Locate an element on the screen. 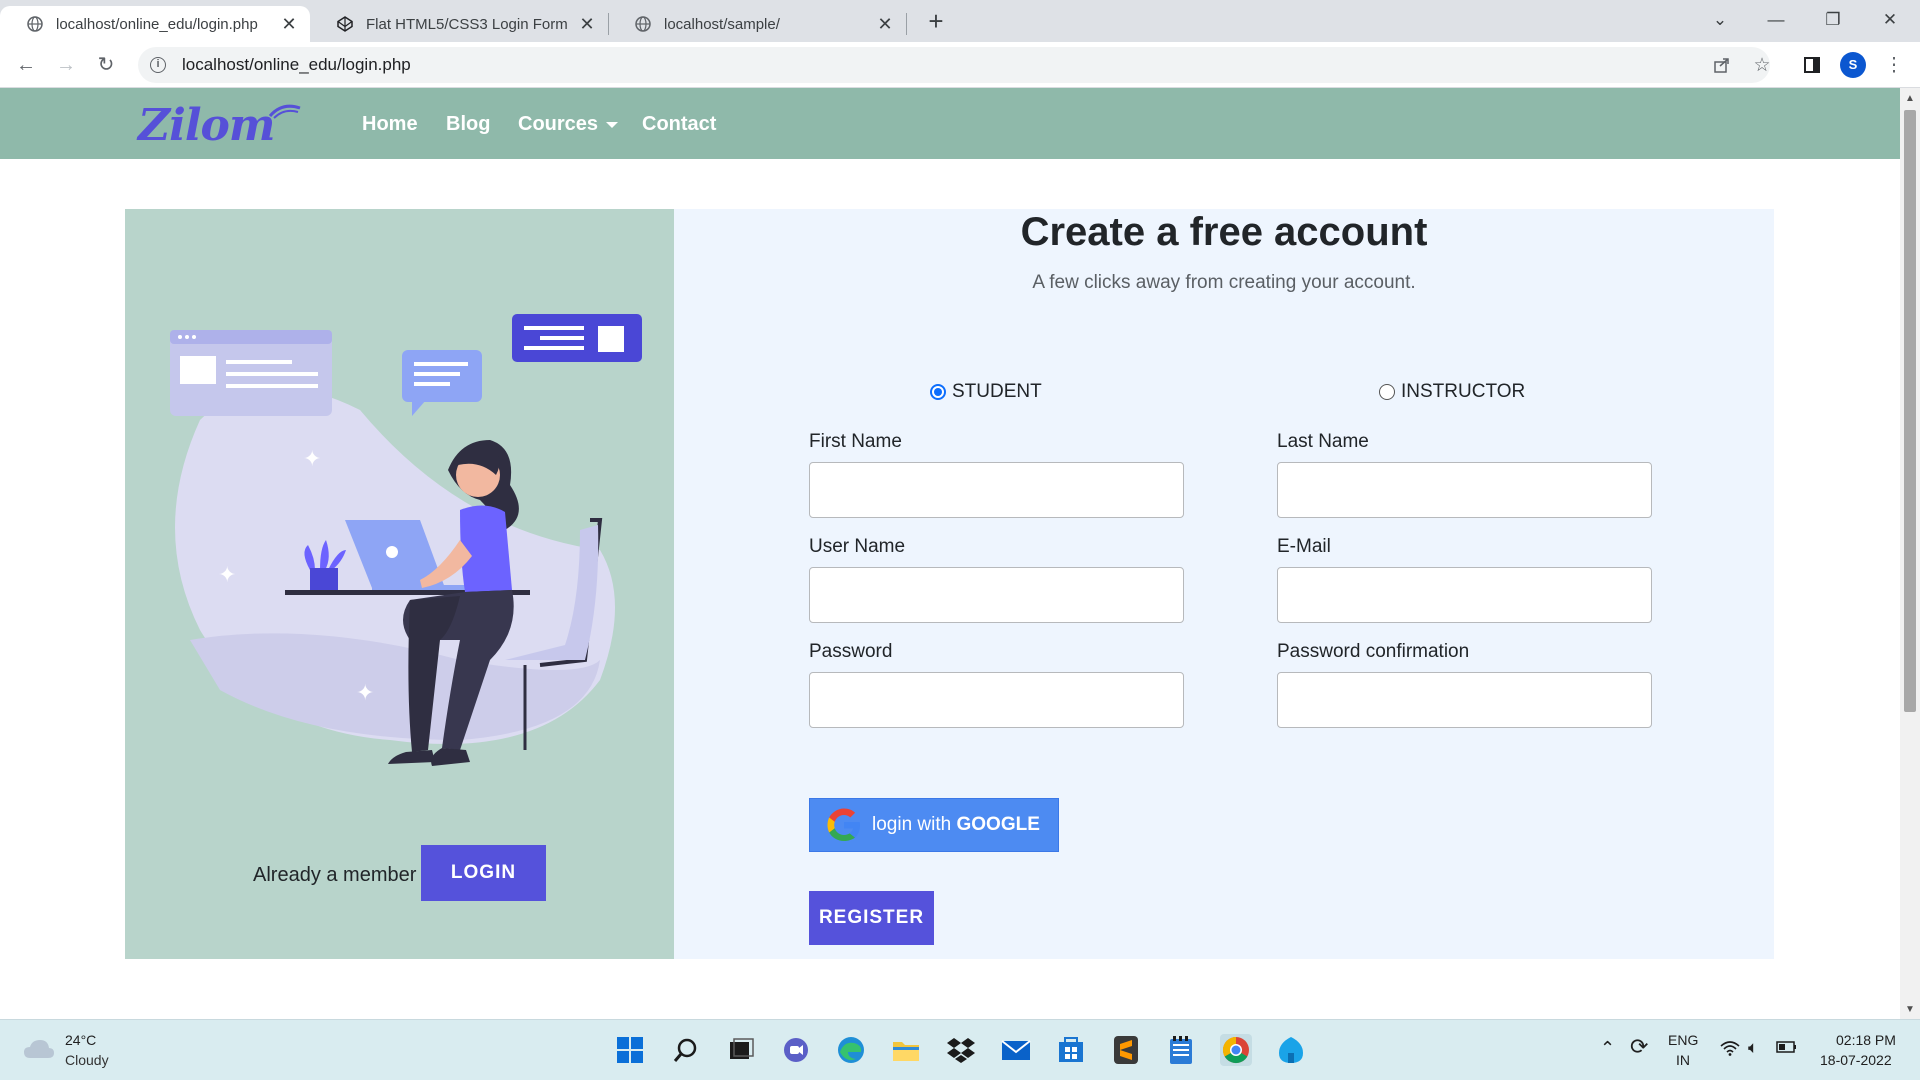 This screenshot has width=1920, height=1080. login-button: LOGIN is located at coordinates (483, 873).